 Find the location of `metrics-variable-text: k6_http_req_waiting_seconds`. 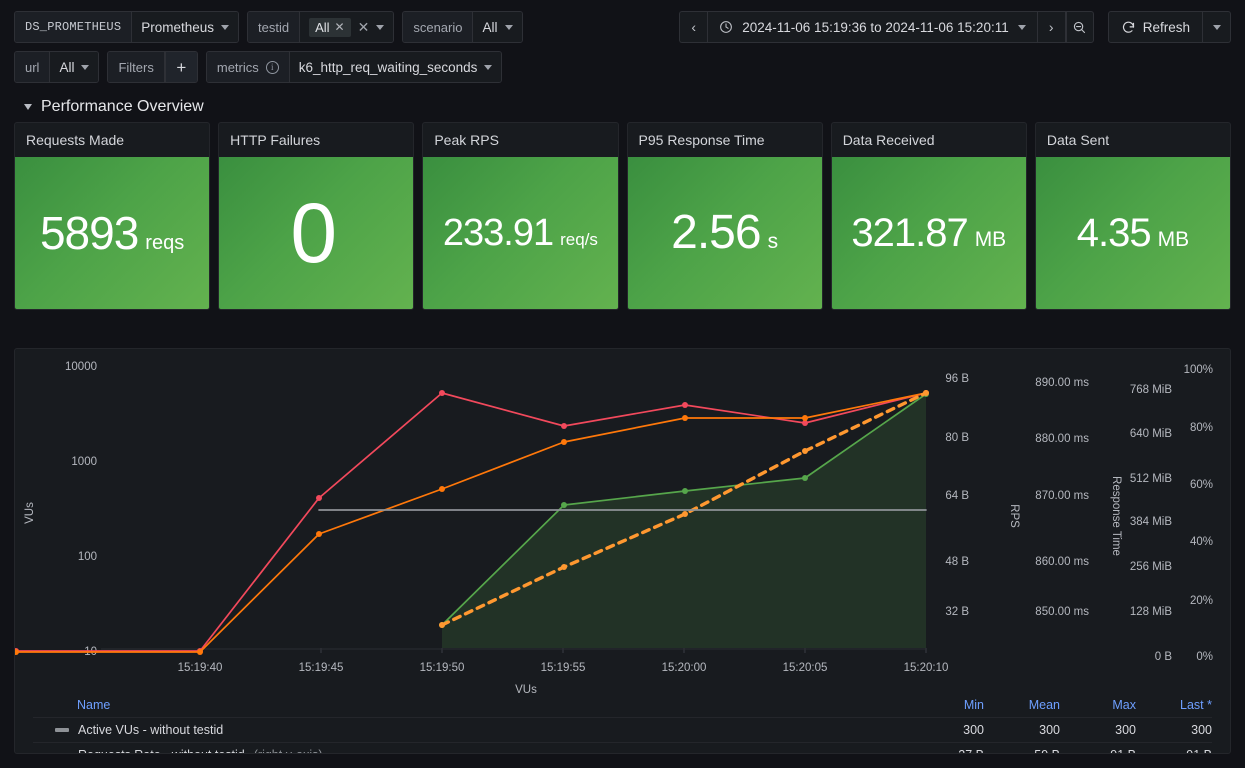

metrics-variable-text: k6_http_req_waiting_seconds is located at coordinates (388, 67).